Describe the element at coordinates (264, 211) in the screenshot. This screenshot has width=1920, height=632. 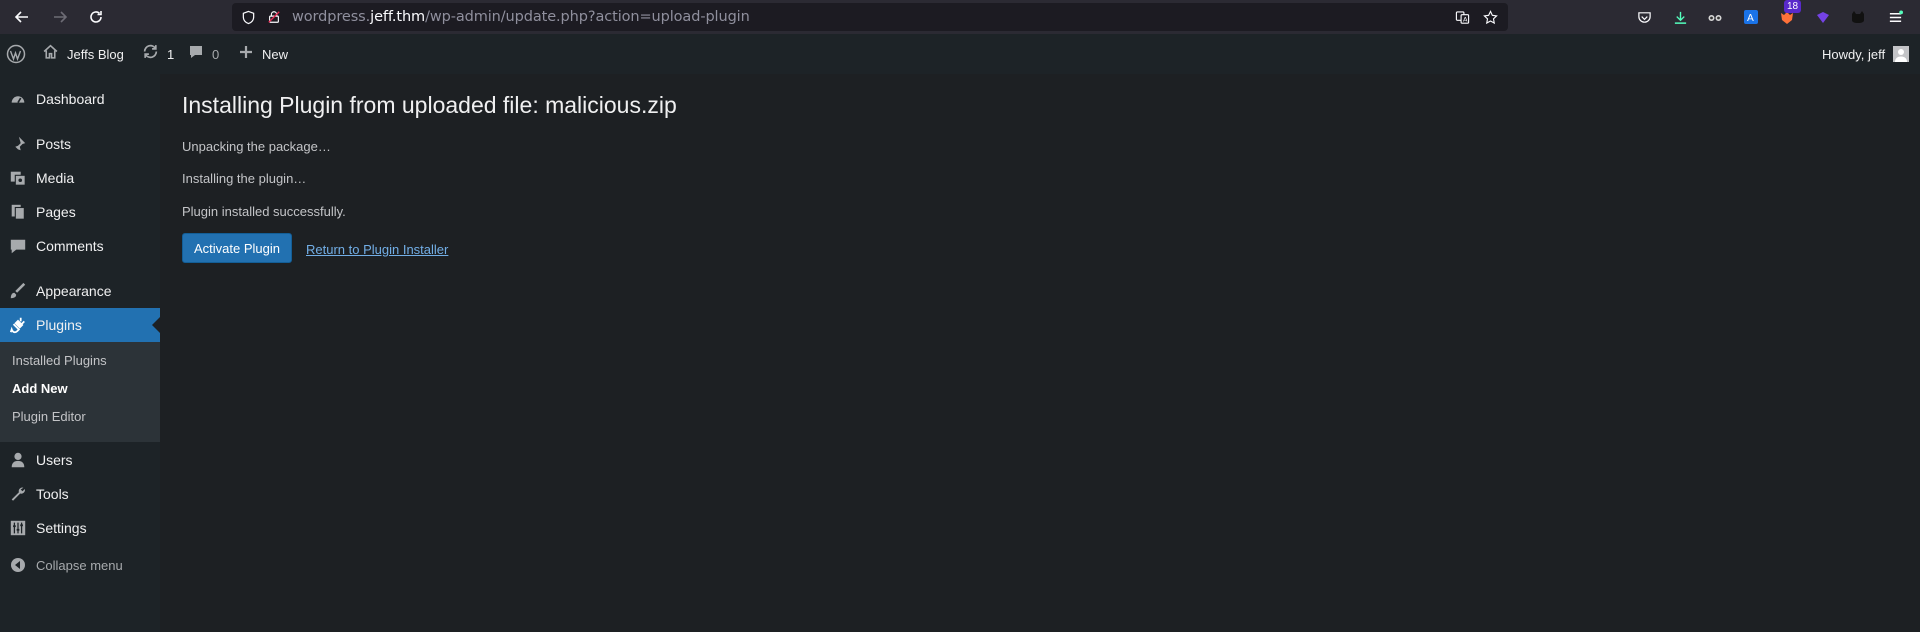
I see `status-message-success: Plugin installed successfully.` at that location.